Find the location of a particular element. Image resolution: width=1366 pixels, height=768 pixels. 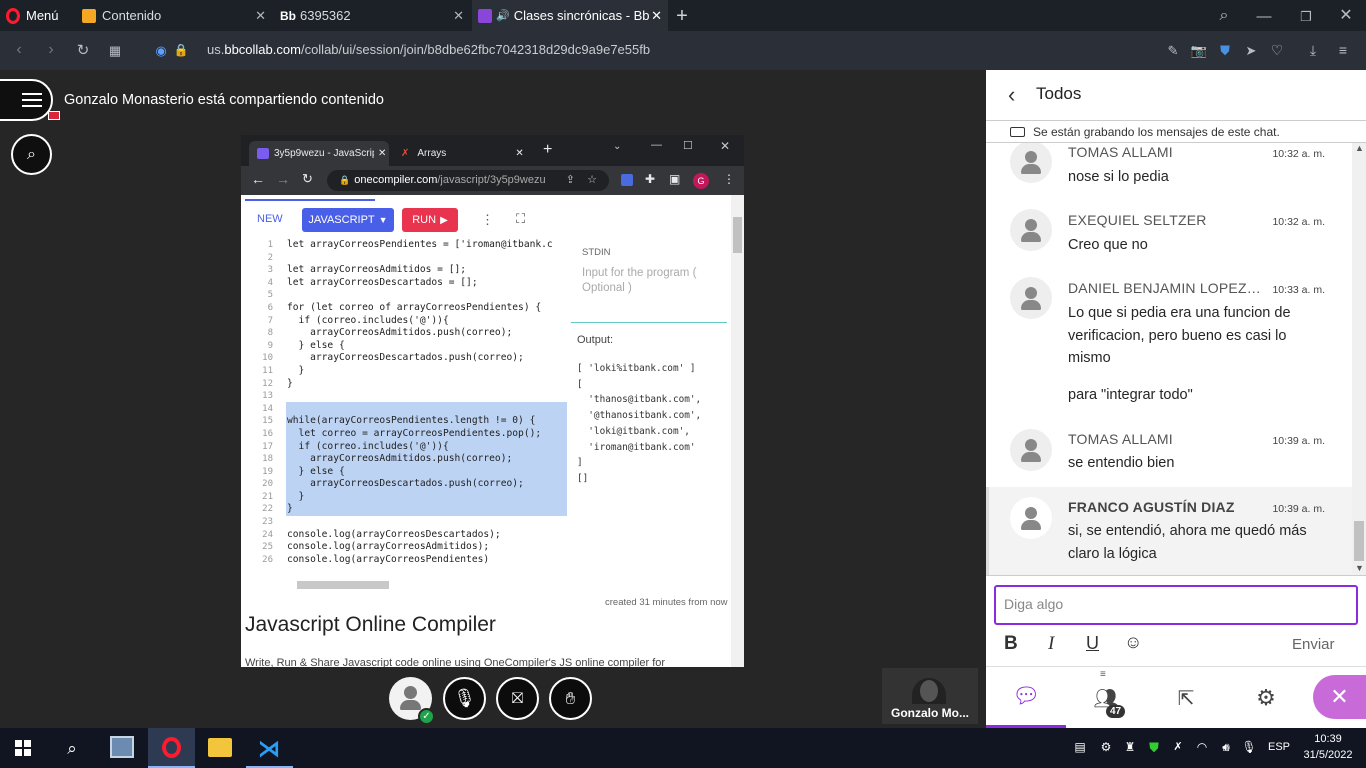

heart-icon: ♡ is located at coordinates (1277, 50).